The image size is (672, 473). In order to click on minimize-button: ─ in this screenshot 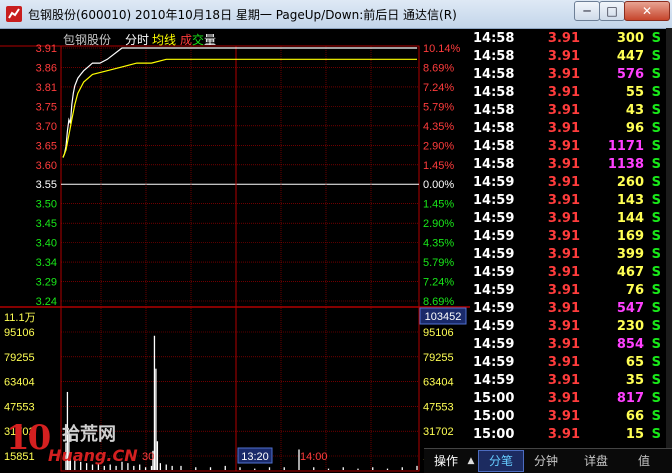, I will do `click(587, 11)`.